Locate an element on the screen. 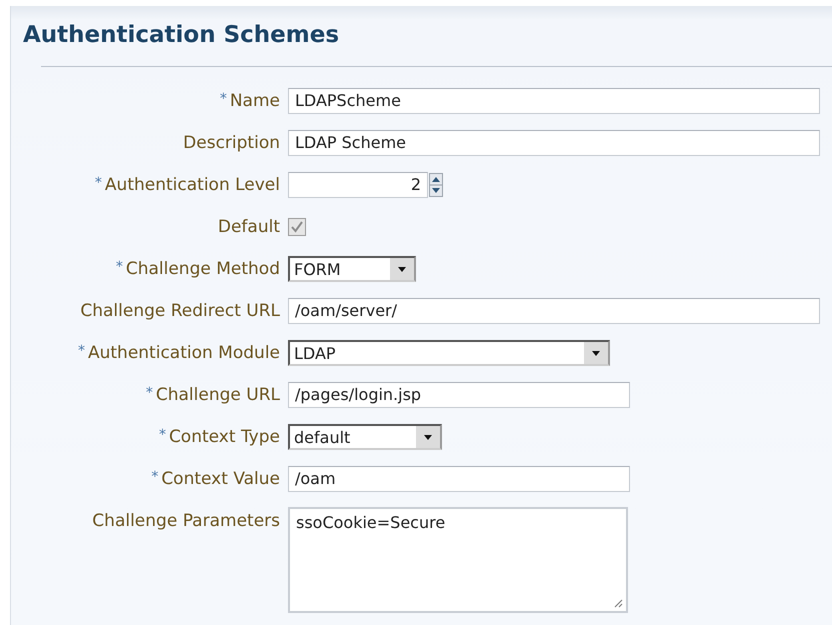 The width and height of the screenshot is (832, 625). spinner-arrows-icon is located at coordinates (436, 185).